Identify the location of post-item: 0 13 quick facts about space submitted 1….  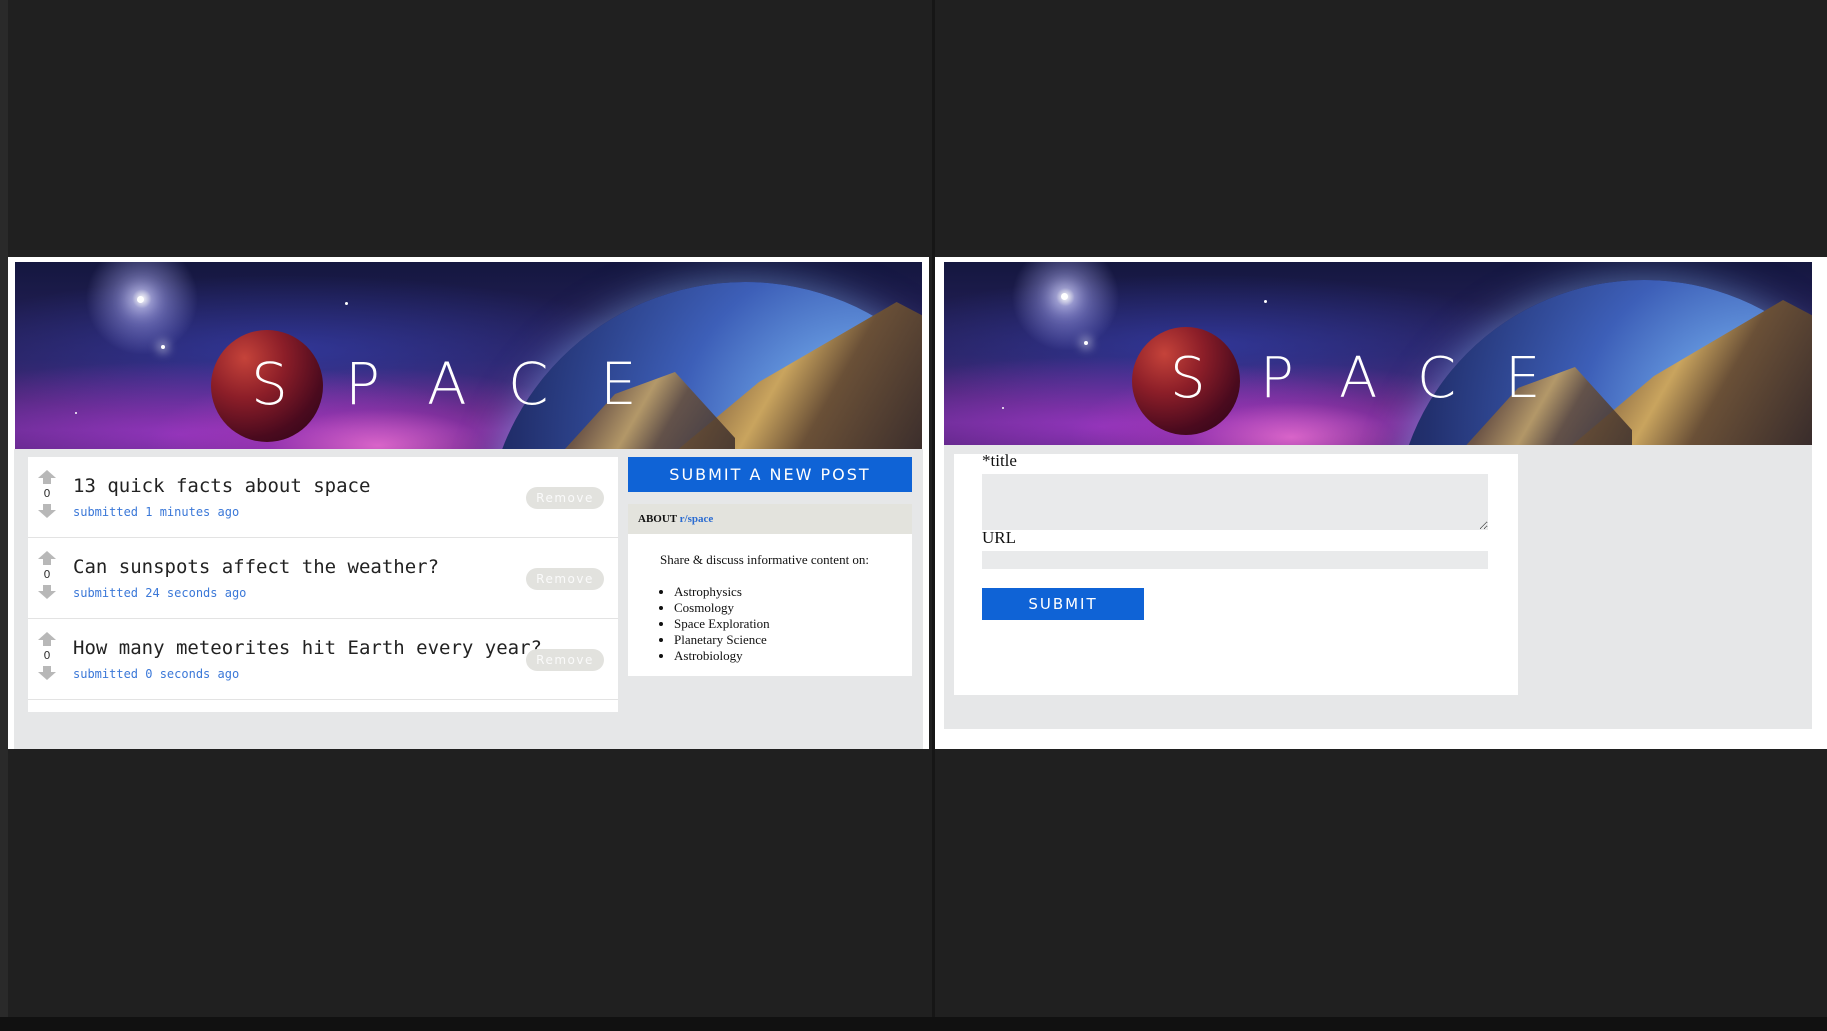
(323, 497).